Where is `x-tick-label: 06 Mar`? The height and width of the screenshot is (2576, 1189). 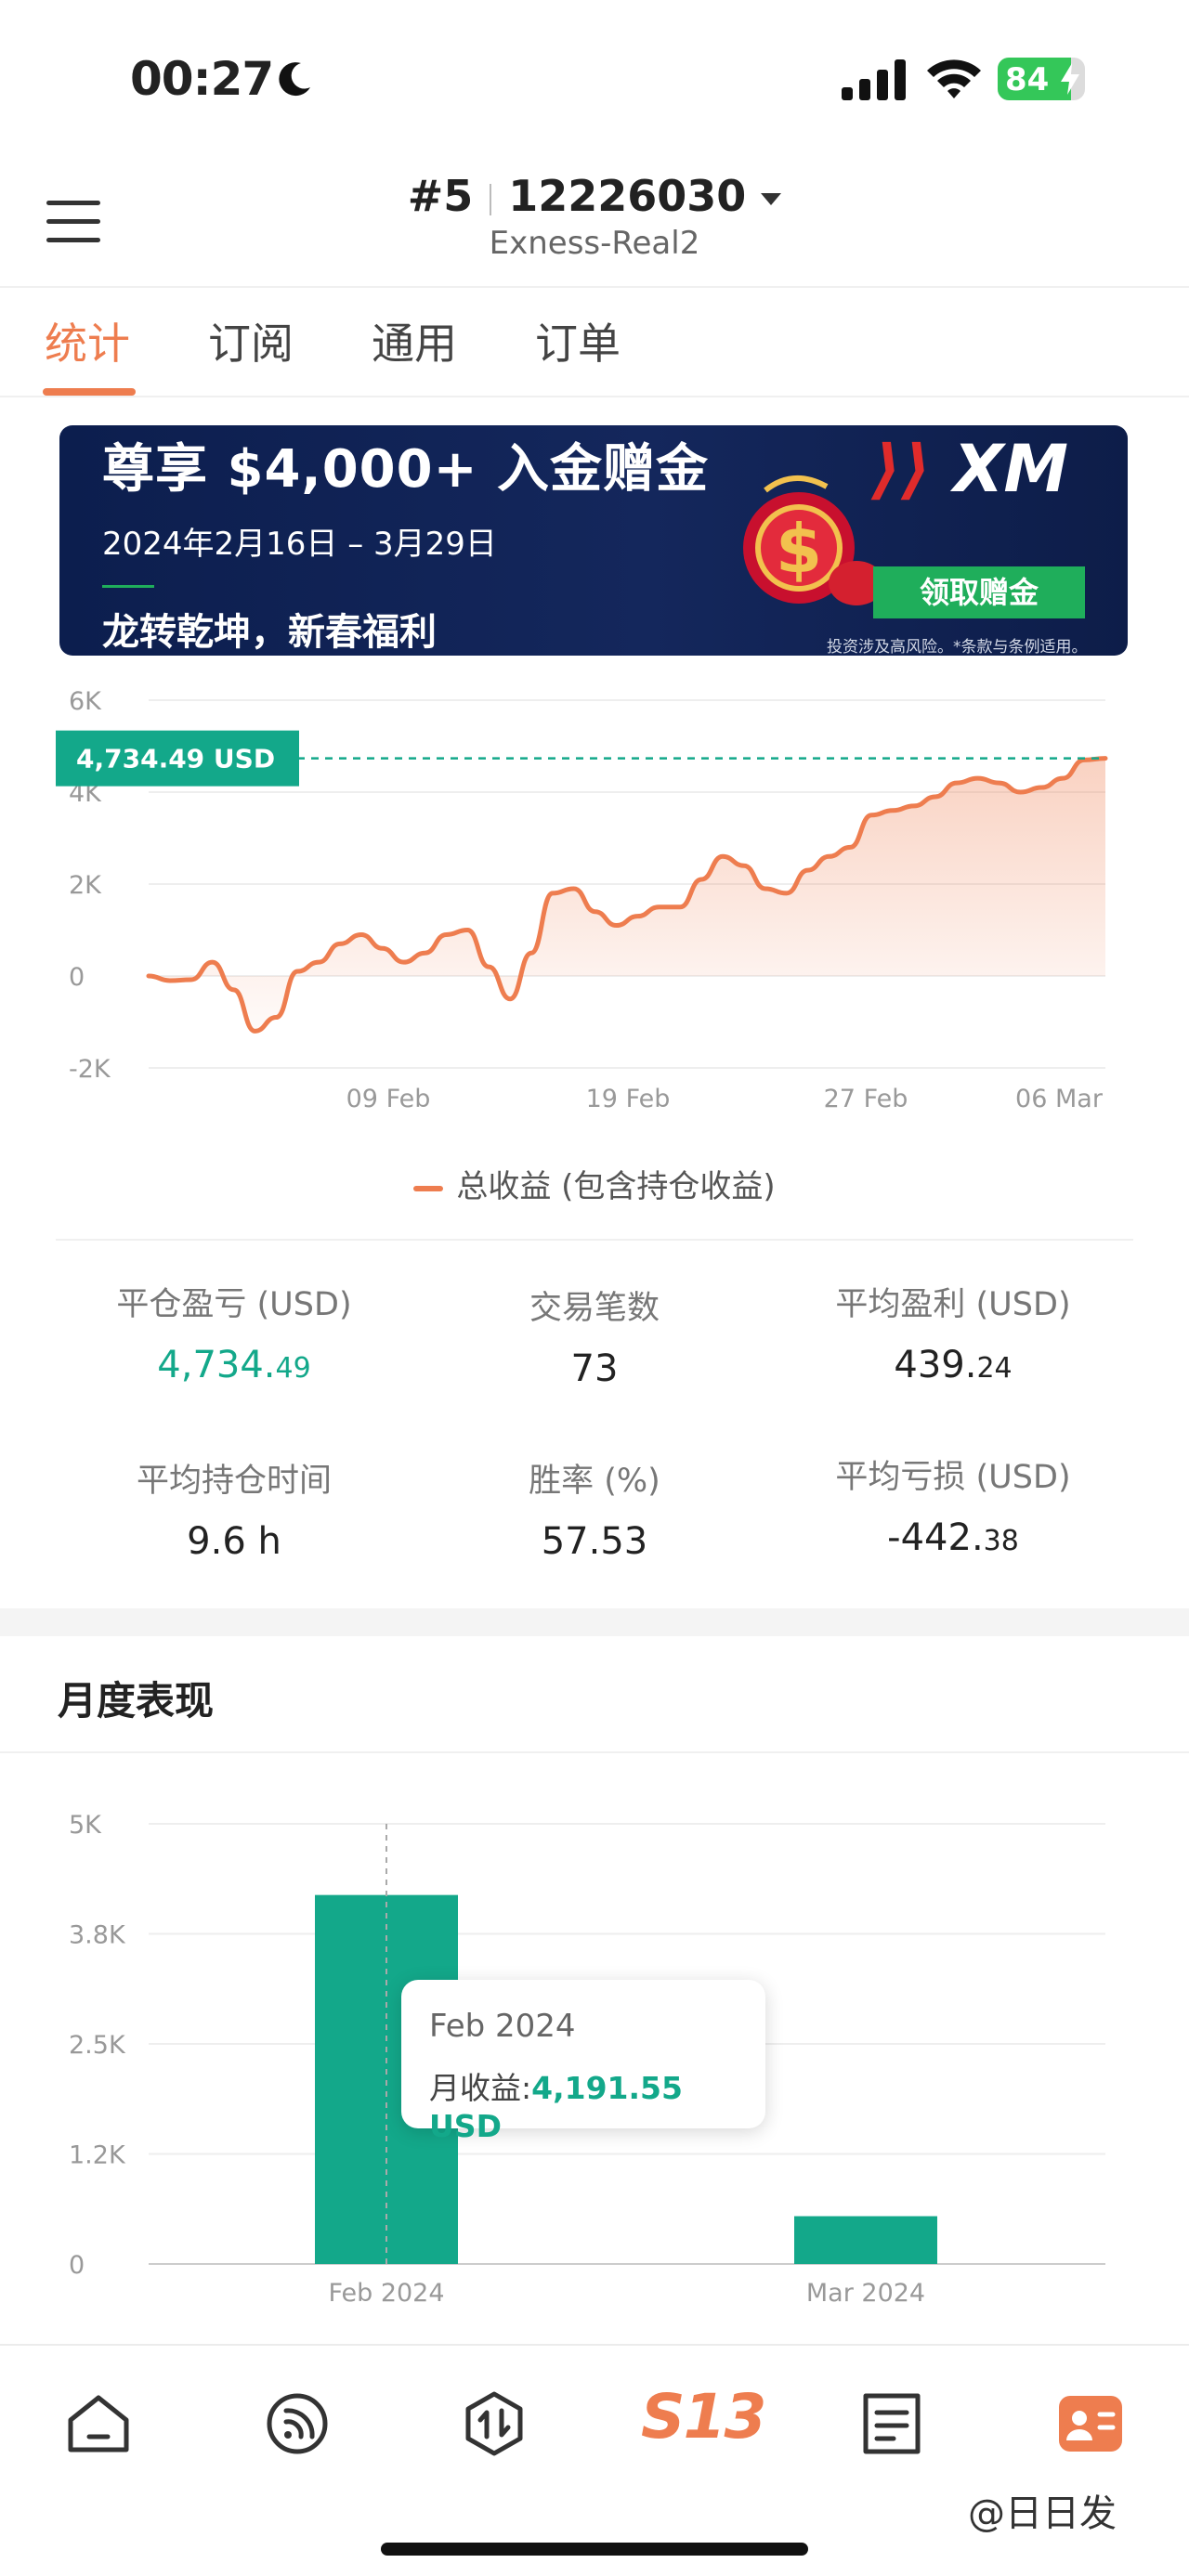 x-tick-label: 06 Mar is located at coordinates (1060, 1099).